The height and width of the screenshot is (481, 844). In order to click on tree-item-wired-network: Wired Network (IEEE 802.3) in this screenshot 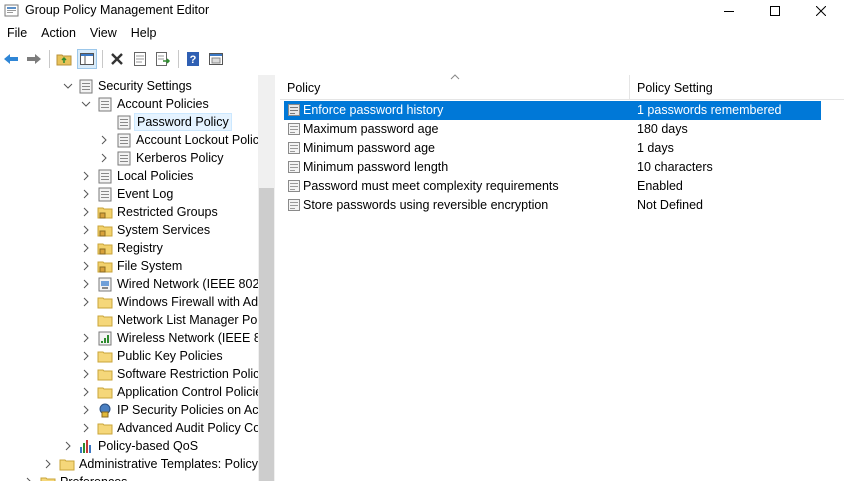, I will do `click(129, 284)`.